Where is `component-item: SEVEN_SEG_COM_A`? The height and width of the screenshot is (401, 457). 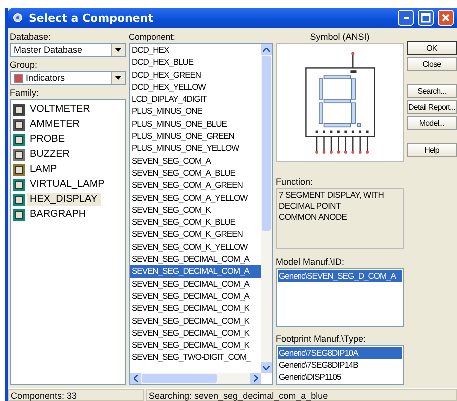 component-item: SEVEN_SEG_COM_A is located at coordinates (195, 160).